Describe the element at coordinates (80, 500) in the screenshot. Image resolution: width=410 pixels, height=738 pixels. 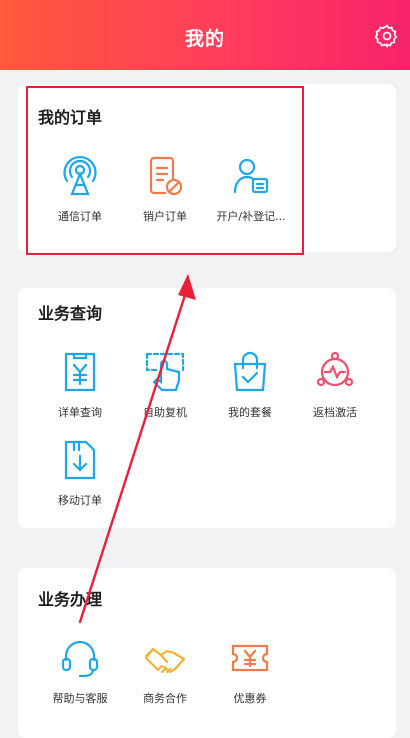
I see `mobile-orders-label: 移动订单` at that location.